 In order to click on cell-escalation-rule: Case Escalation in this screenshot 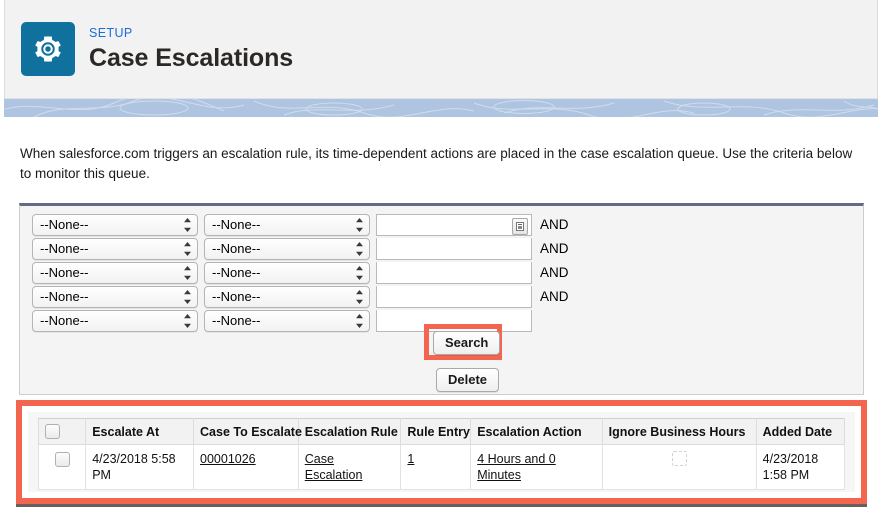, I will do `click(349, 467)`.